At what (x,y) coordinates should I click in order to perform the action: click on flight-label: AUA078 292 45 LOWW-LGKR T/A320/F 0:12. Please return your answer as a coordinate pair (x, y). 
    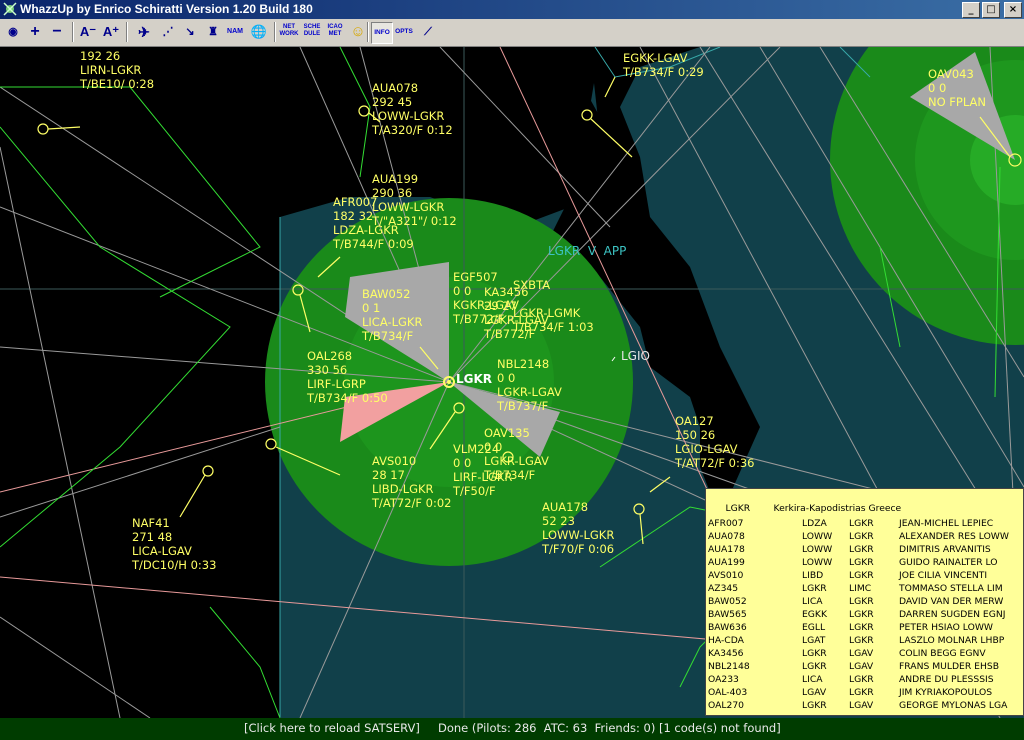
    Looking at the image, I should click on (412, 109).